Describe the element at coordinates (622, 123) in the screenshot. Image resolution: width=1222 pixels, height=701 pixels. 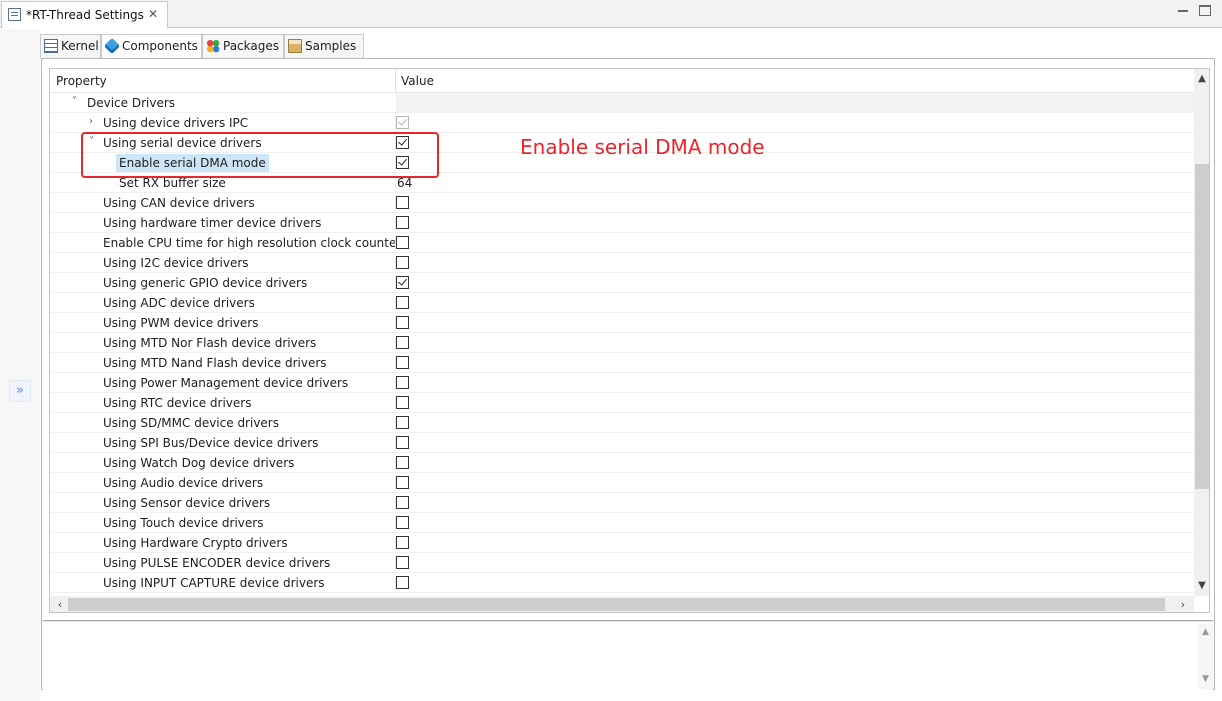
I see `tree-row-ipc: › Using device drivers IPC` at that location.